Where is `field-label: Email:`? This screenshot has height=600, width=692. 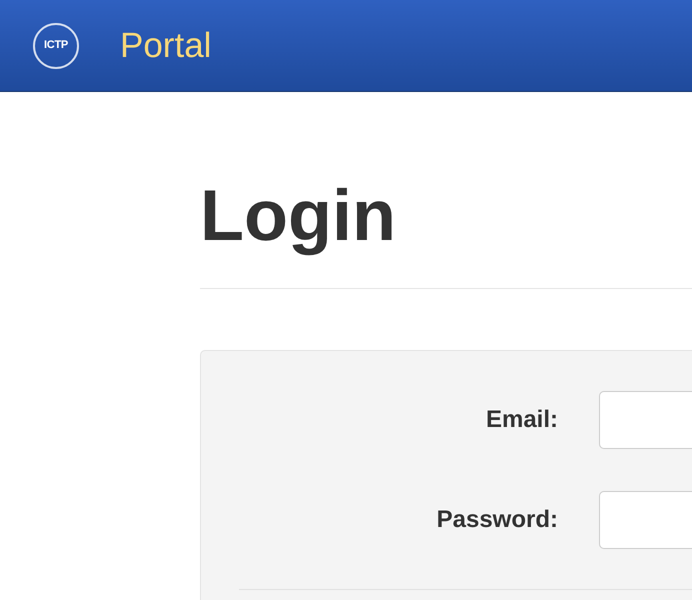 field-label: Email: is located at coordinates (521, 420).